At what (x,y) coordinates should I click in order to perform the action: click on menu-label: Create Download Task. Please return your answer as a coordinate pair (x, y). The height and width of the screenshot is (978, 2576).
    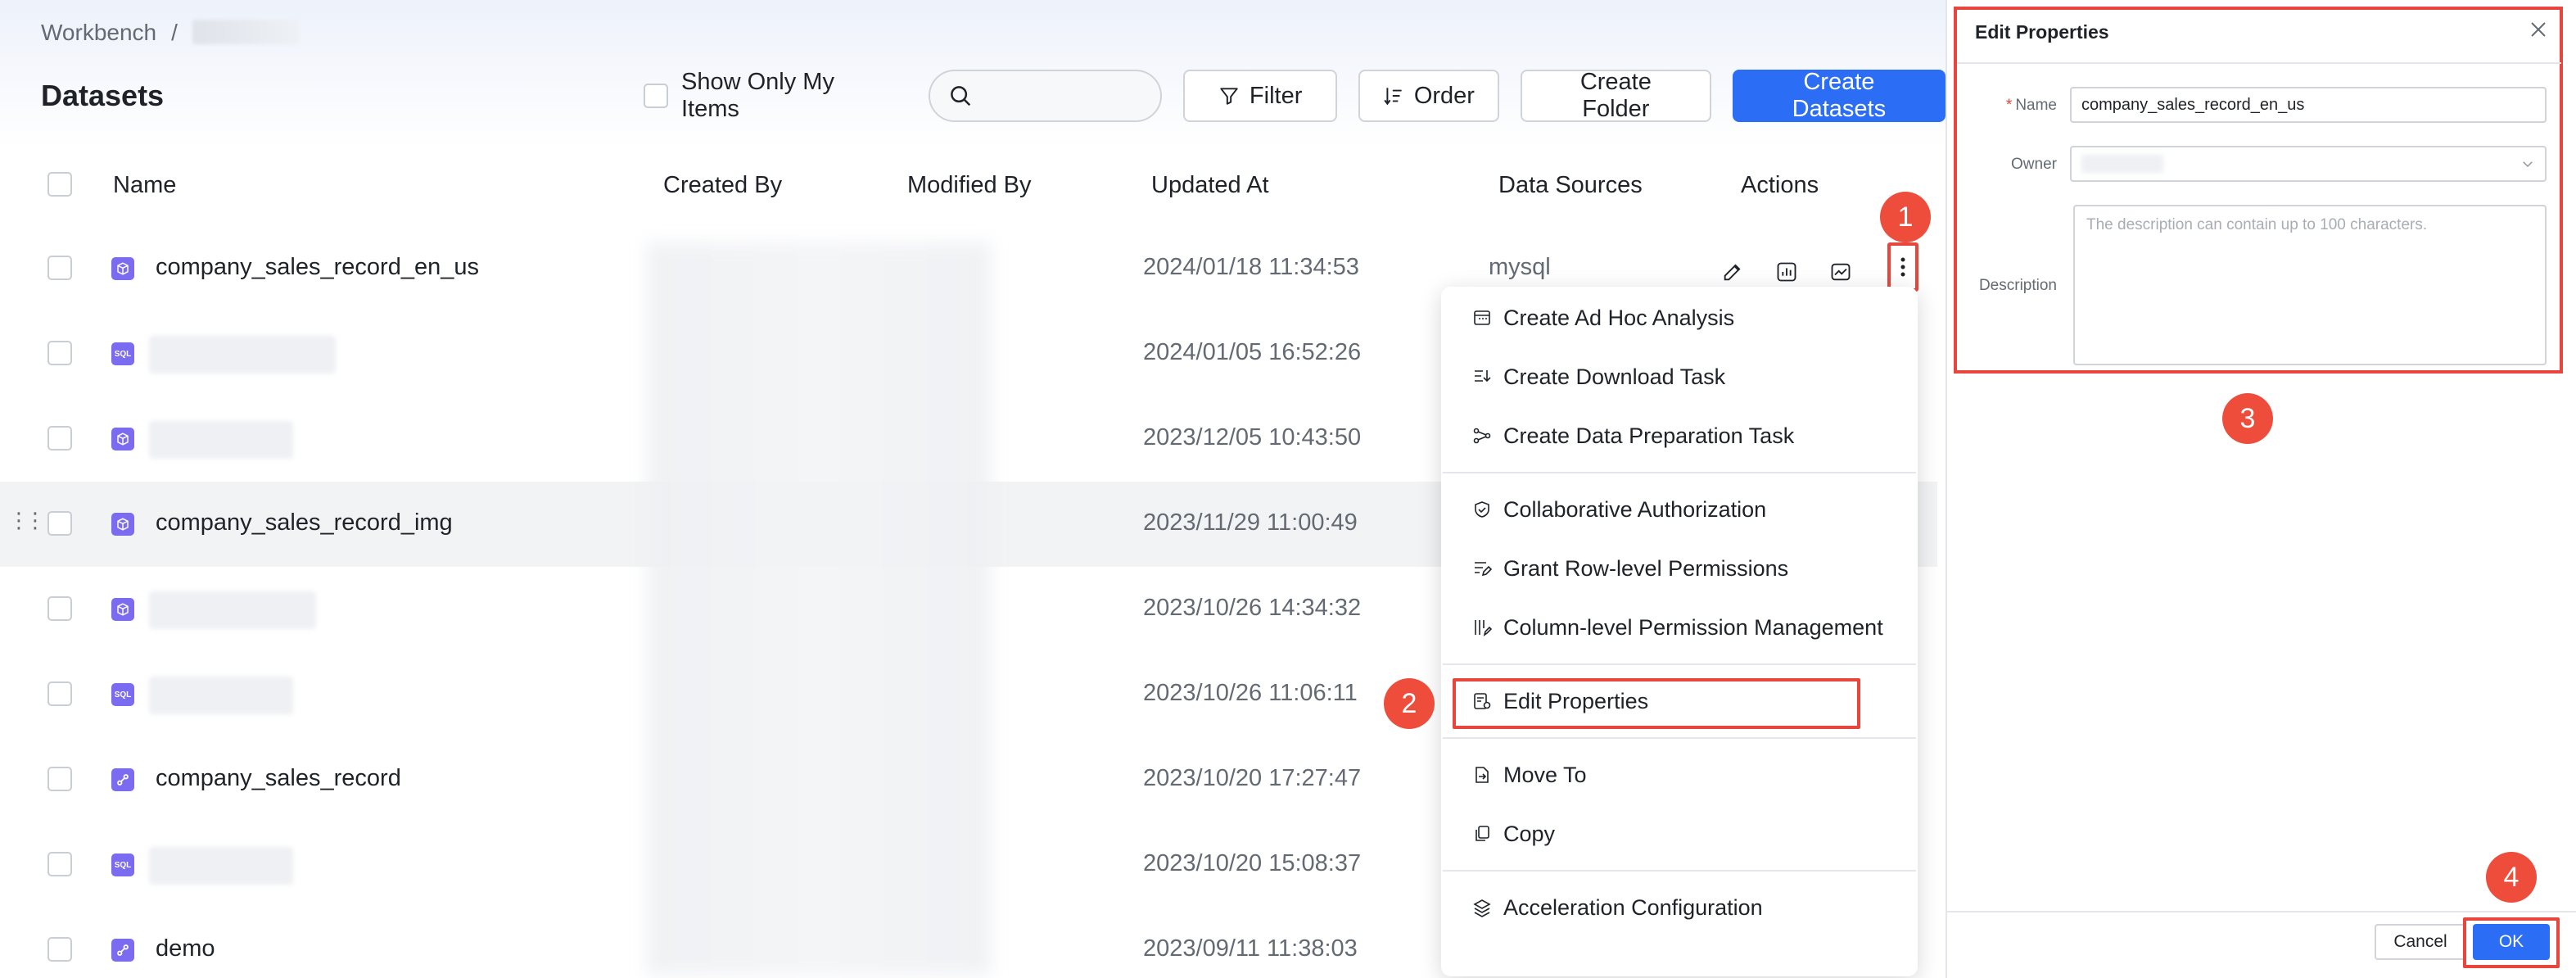
    Looking at the image, I should click on (1614, 376).